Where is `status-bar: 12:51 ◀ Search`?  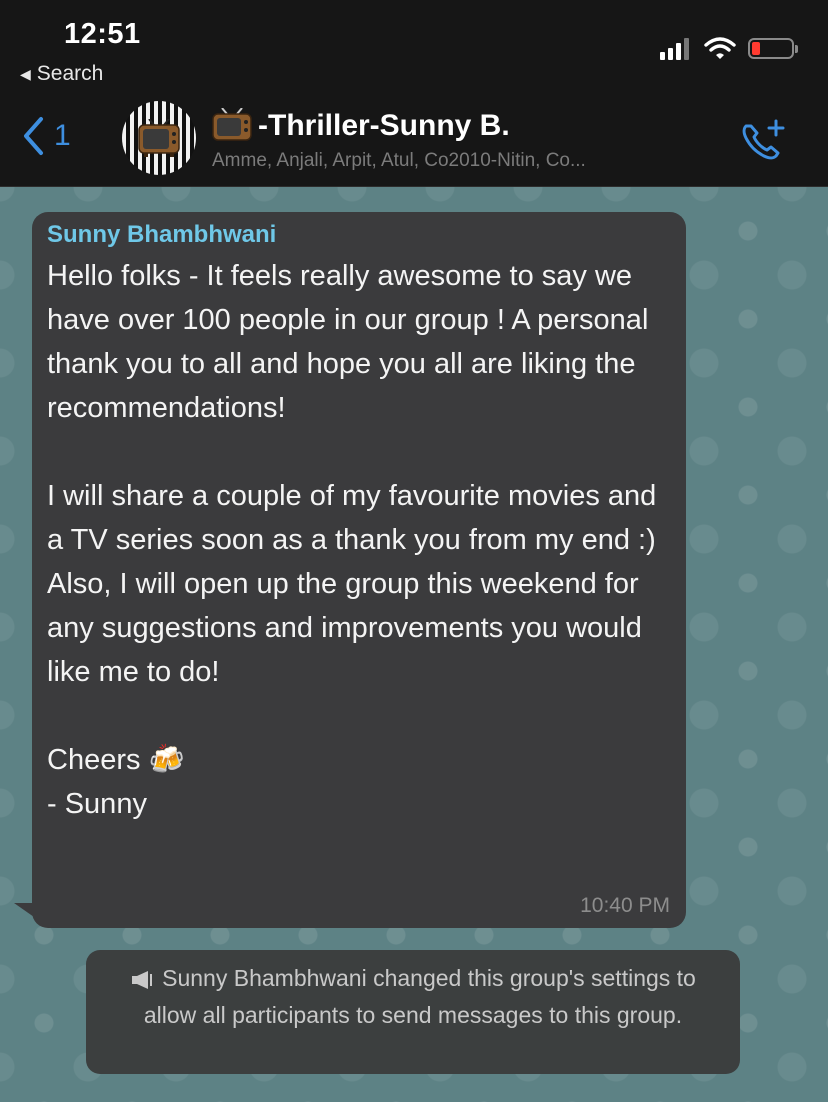 status-bar: 12:51 ◀ Search is located at coordinates (414, 48).